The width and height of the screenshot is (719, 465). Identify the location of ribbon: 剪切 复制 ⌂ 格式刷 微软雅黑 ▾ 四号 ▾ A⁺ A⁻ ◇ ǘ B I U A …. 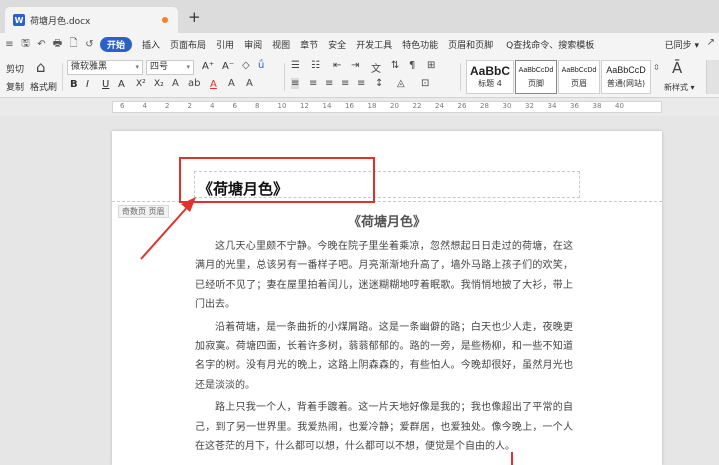
(359, 76).